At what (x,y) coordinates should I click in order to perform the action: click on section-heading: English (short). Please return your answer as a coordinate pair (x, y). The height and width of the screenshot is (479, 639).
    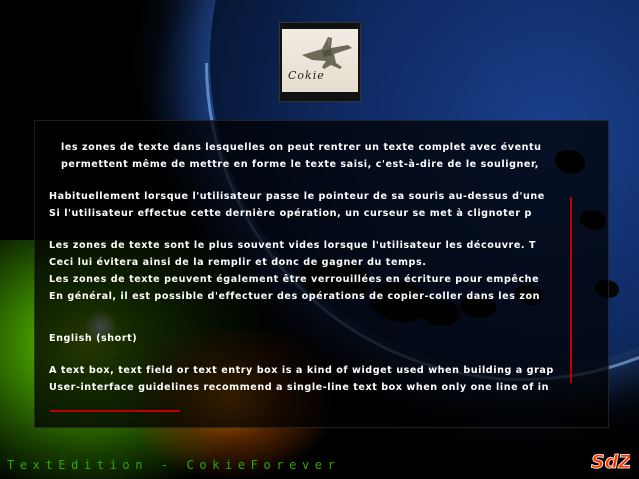
    Looking at the image, I should click on (93, 338).